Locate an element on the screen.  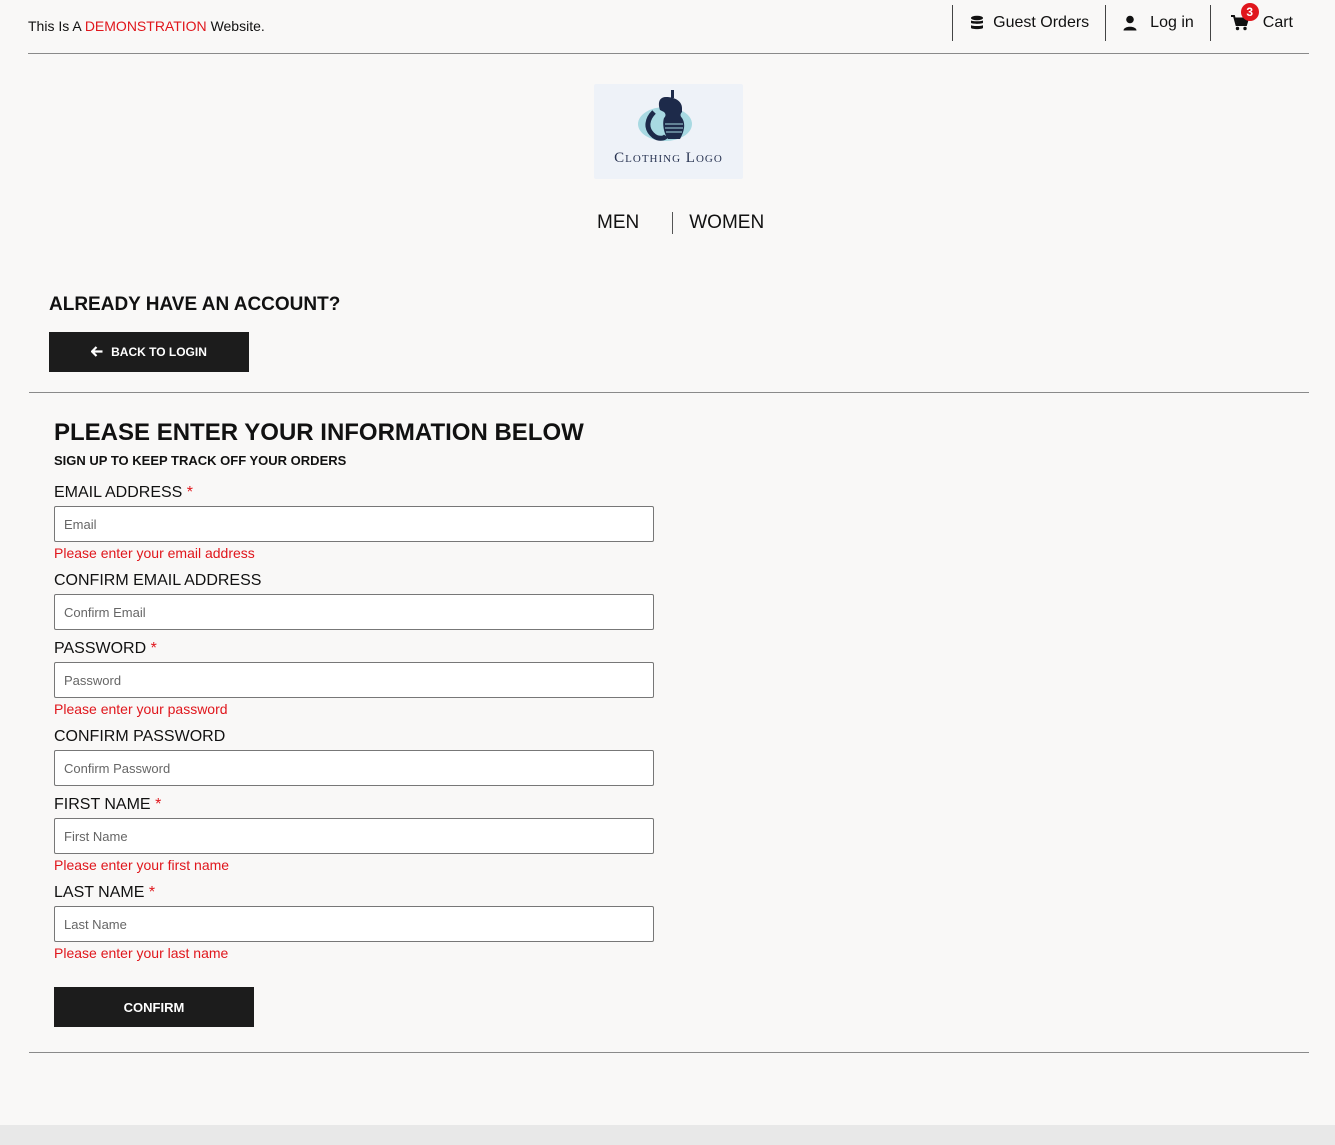
logo-text: Clothing Logo is located at coordinates (668, 158).